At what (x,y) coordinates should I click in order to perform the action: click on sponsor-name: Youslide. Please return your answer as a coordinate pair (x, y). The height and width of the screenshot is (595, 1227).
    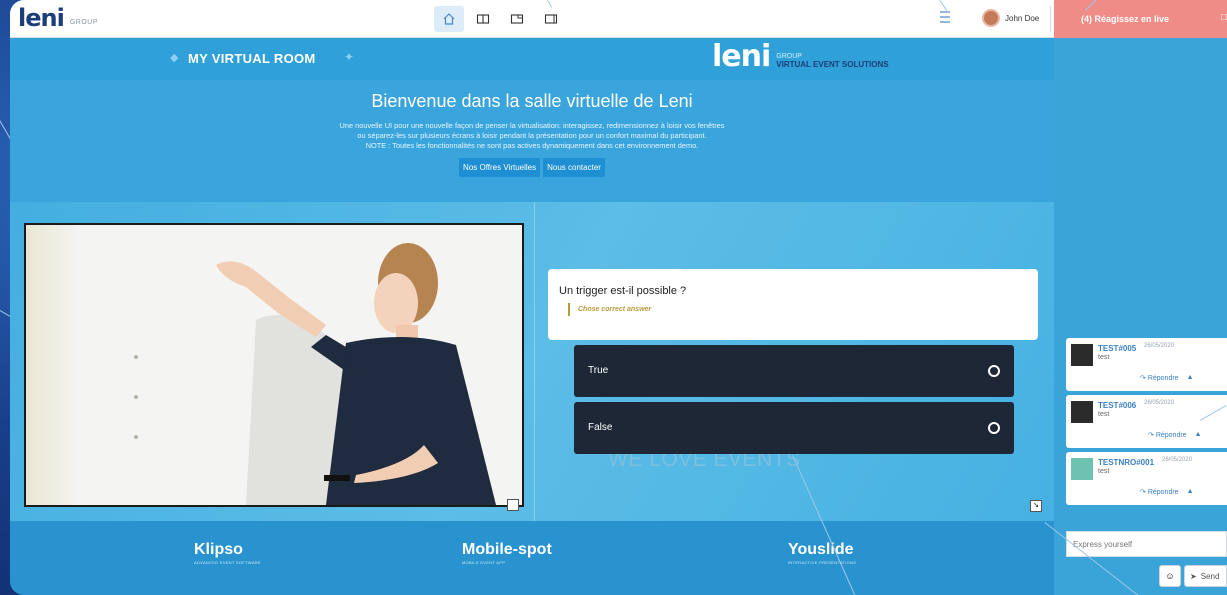
    Looking at the image, I should click on (821, 549).